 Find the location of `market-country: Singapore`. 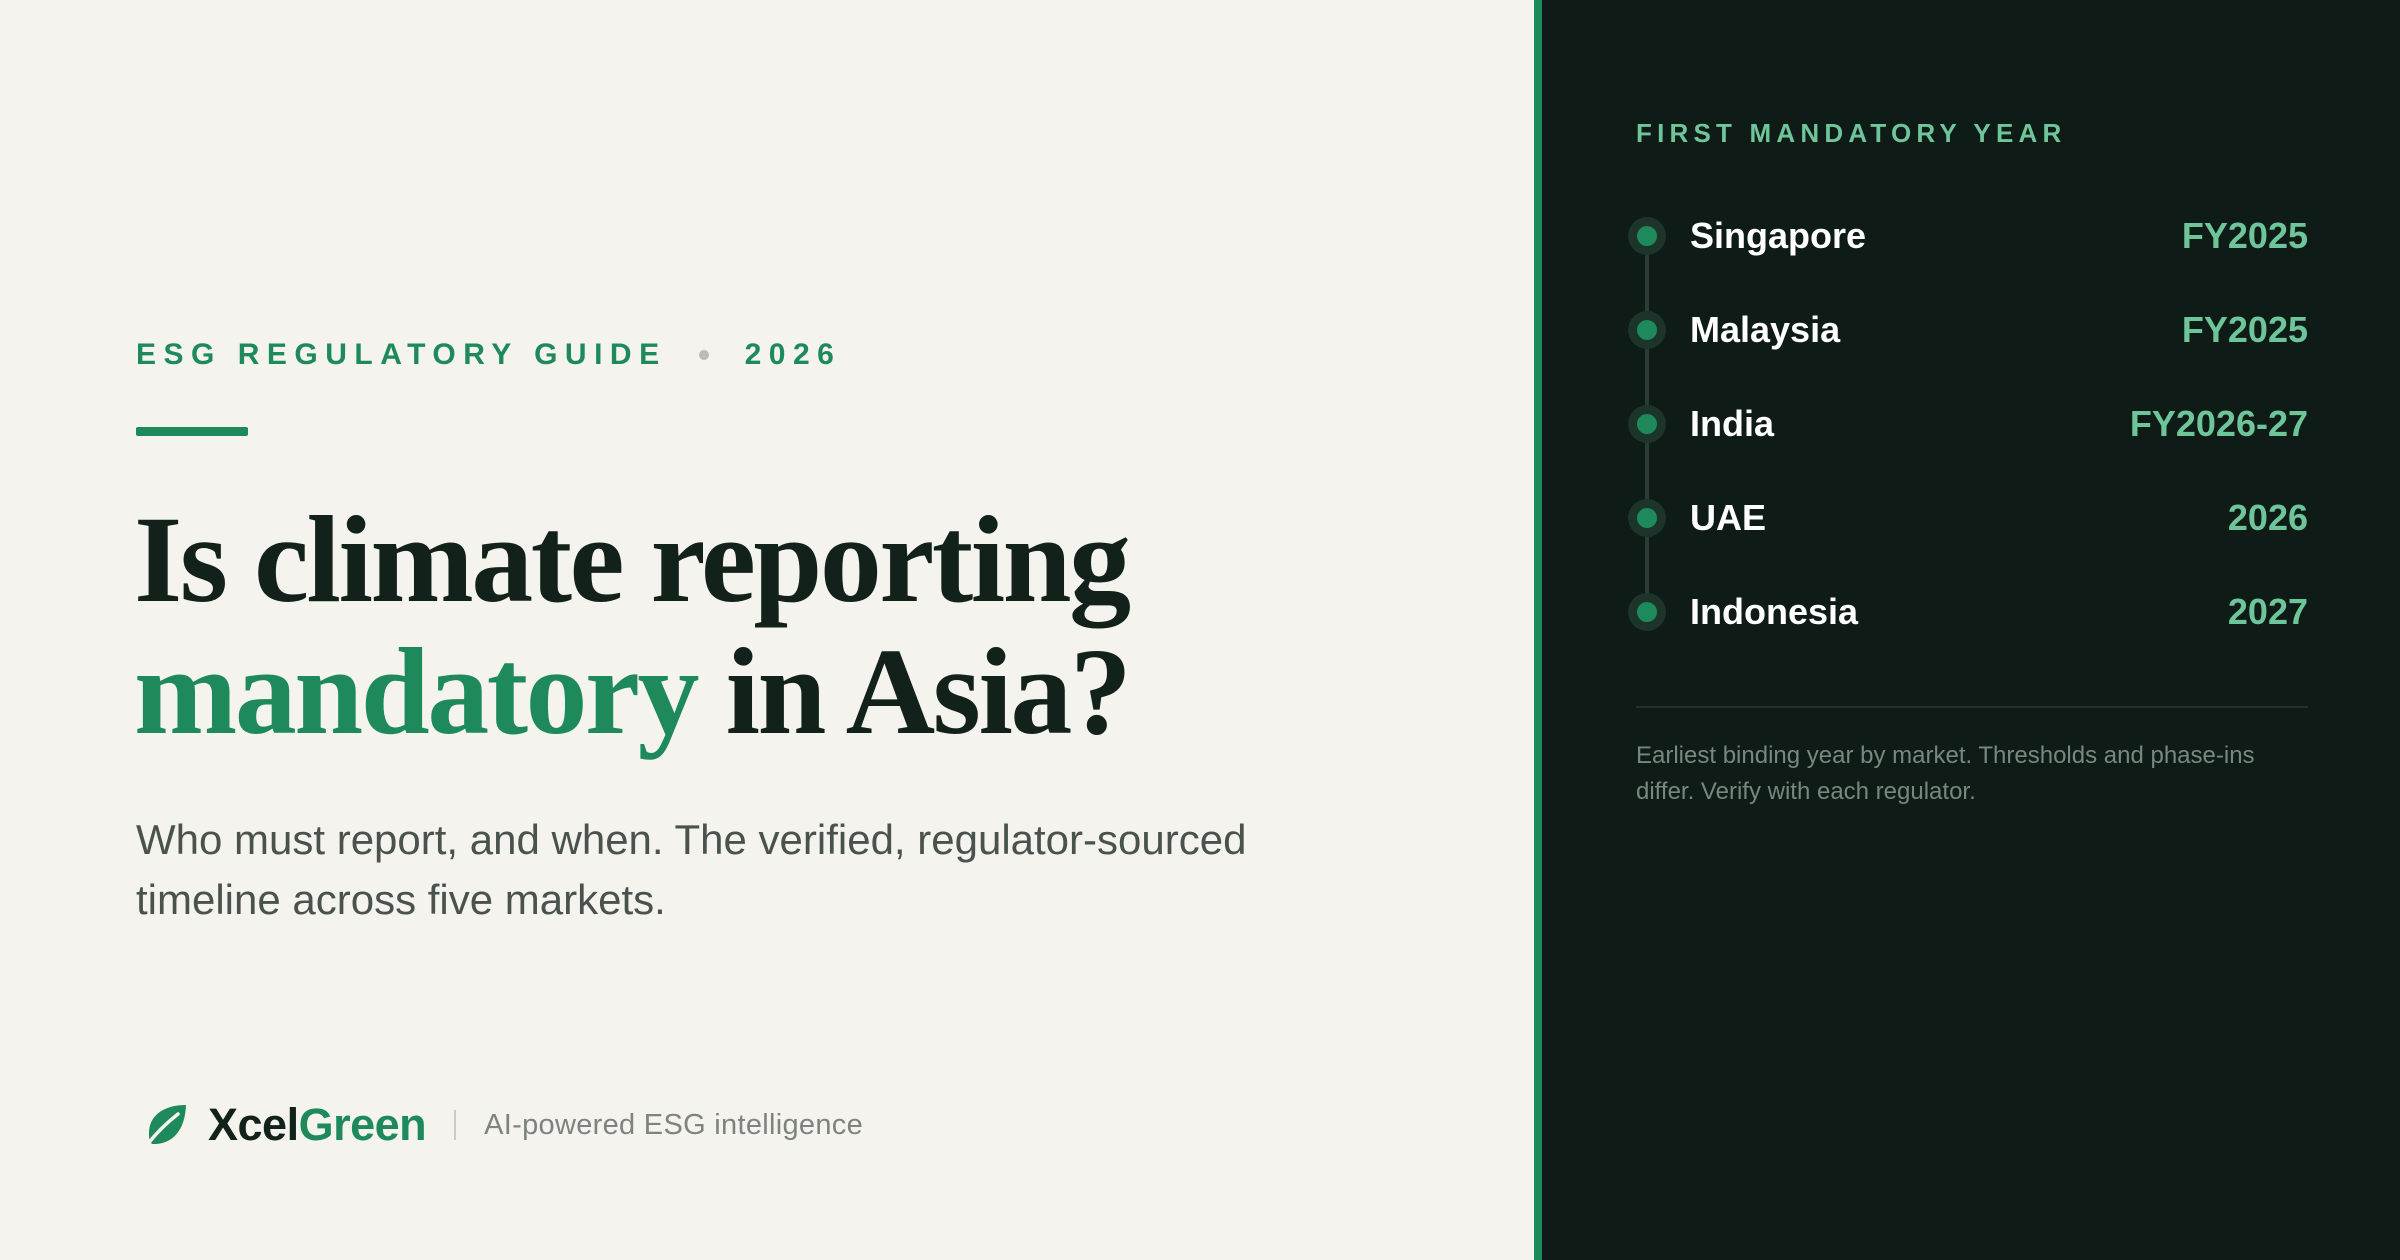

market-country: Singapore is located at coordinates (1778, 235).